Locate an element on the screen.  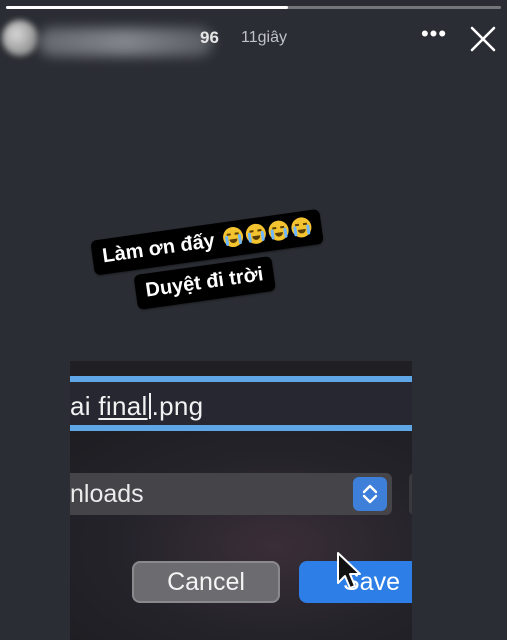
more-options-button: ••• is located at coordinates (434, 35).